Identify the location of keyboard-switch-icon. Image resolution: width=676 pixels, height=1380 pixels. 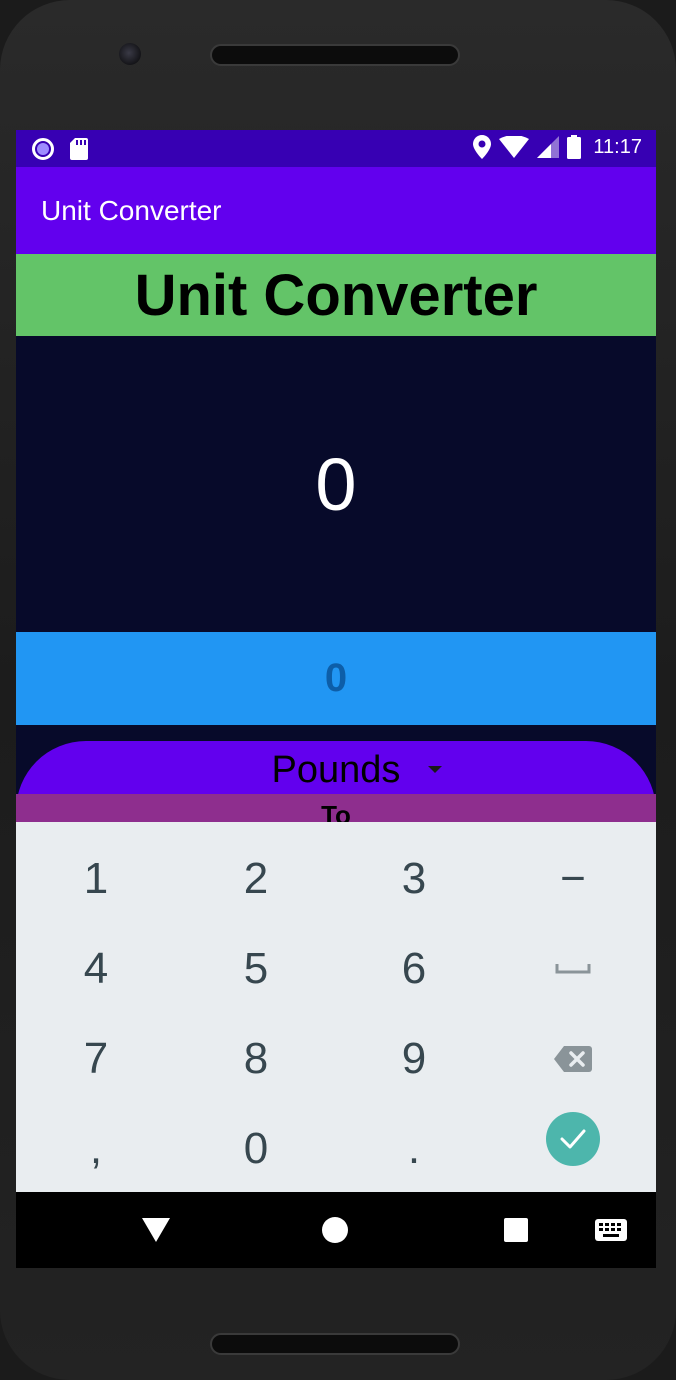
(611, 1230).